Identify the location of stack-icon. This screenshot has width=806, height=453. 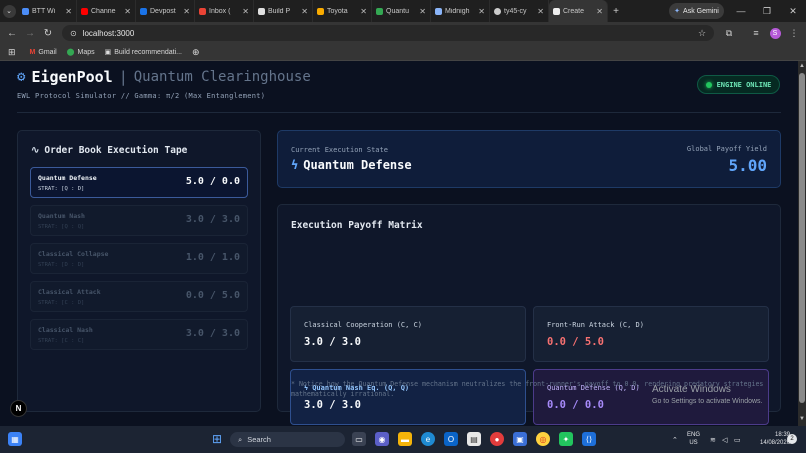
(320, 11).